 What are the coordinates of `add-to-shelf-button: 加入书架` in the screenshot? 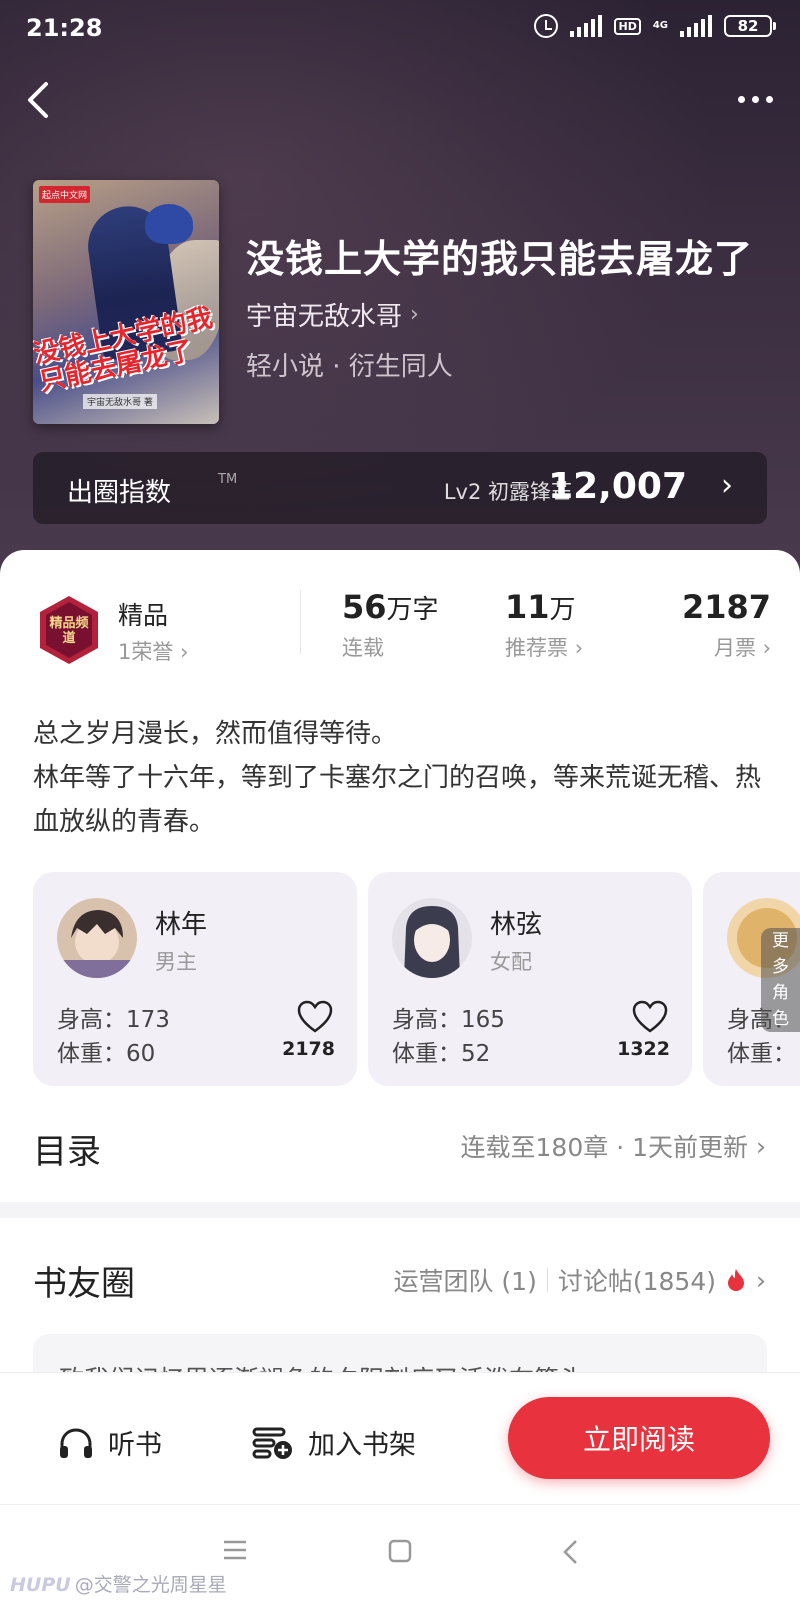 It's located at (334, 1442).